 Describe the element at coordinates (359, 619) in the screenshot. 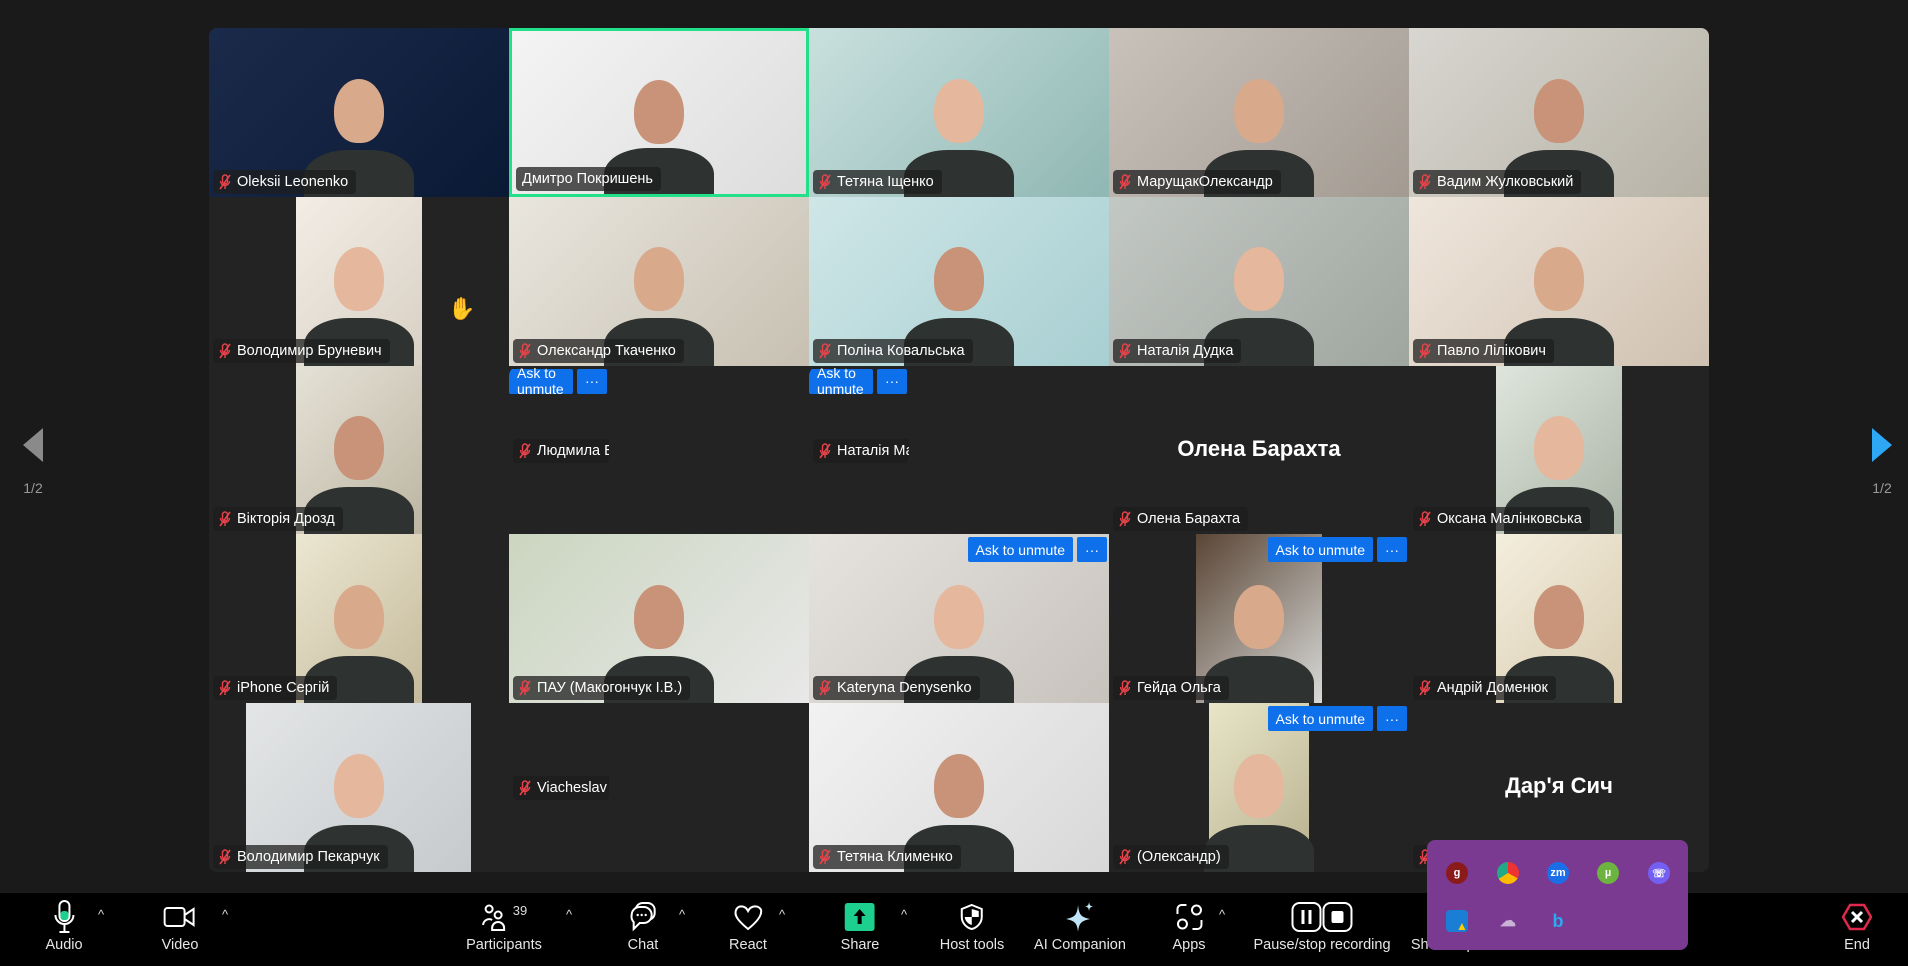

I see `participant-tile: iPhone Сергій` at that location.